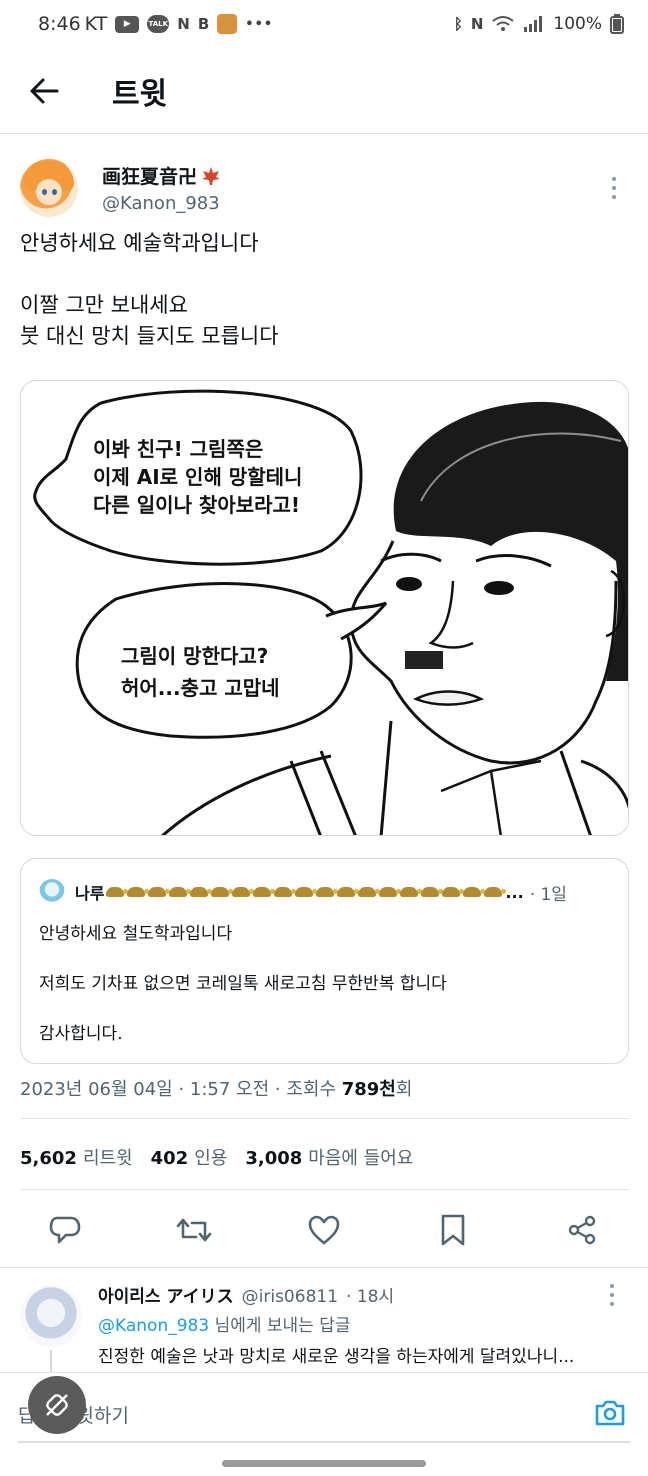 The height and width of the screenshot is (1476, 648). I want to click on battery-percent: 100%, so click(577, 24).